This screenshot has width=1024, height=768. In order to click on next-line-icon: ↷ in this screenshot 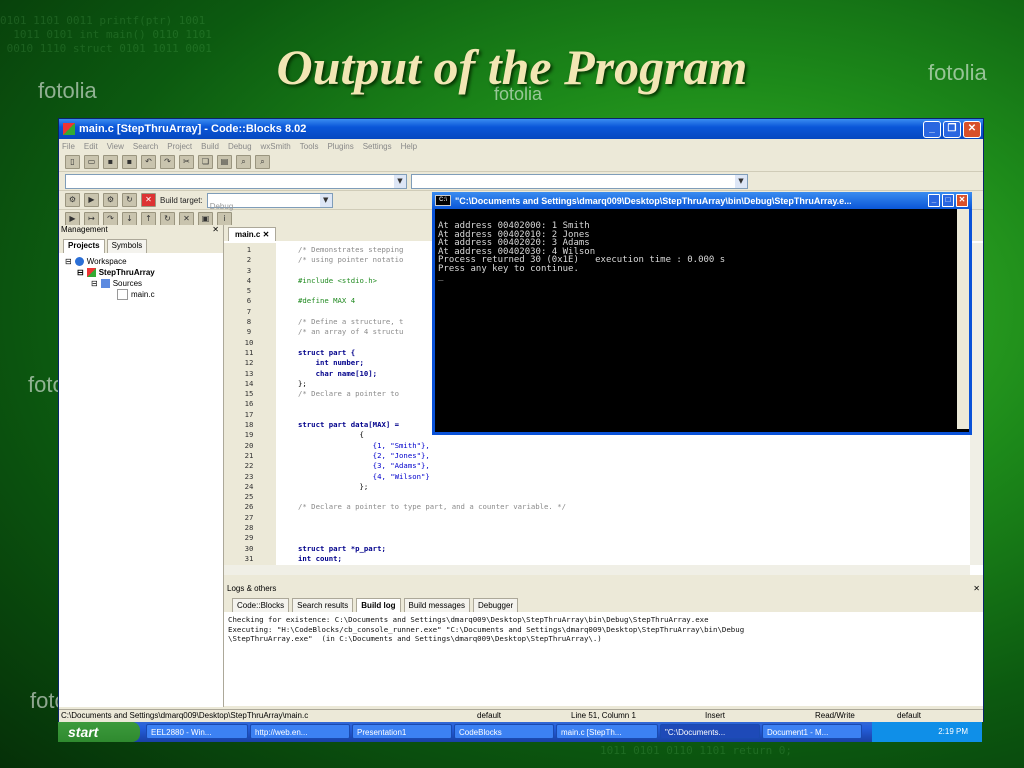, I will do `click(110, 219)`.